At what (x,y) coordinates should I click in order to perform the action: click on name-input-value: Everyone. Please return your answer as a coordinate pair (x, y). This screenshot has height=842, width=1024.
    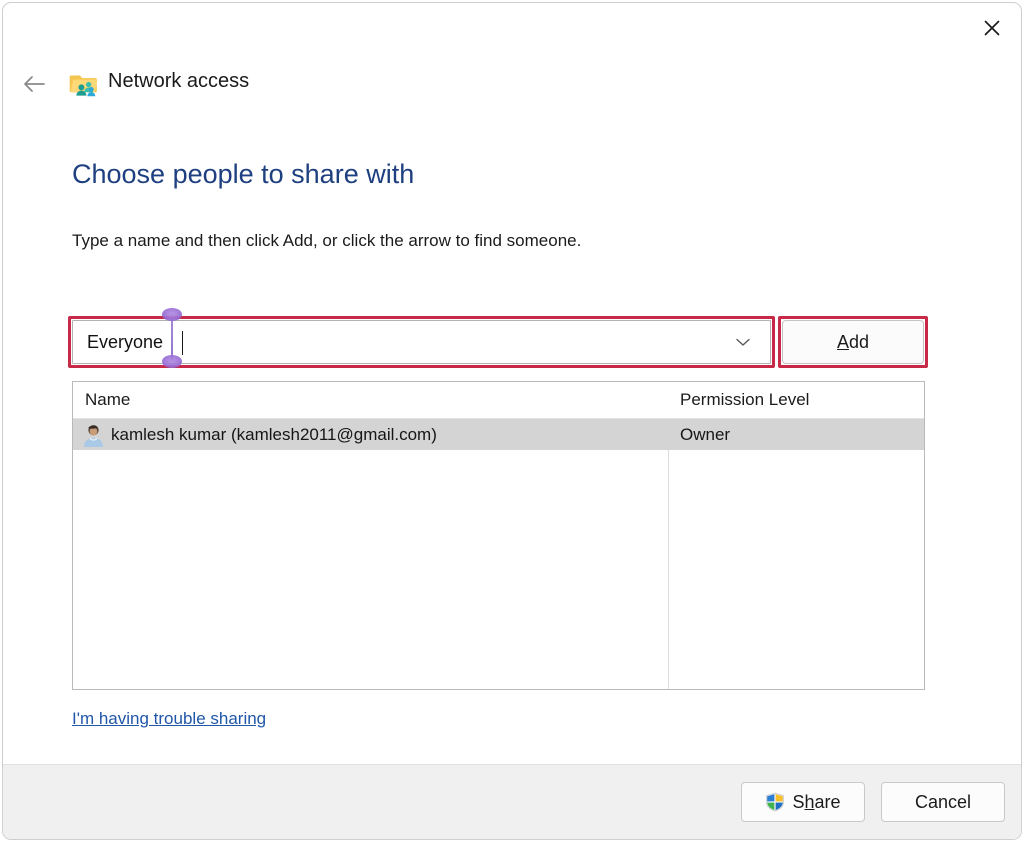
    Looking at the image, I should click on (125, 342).